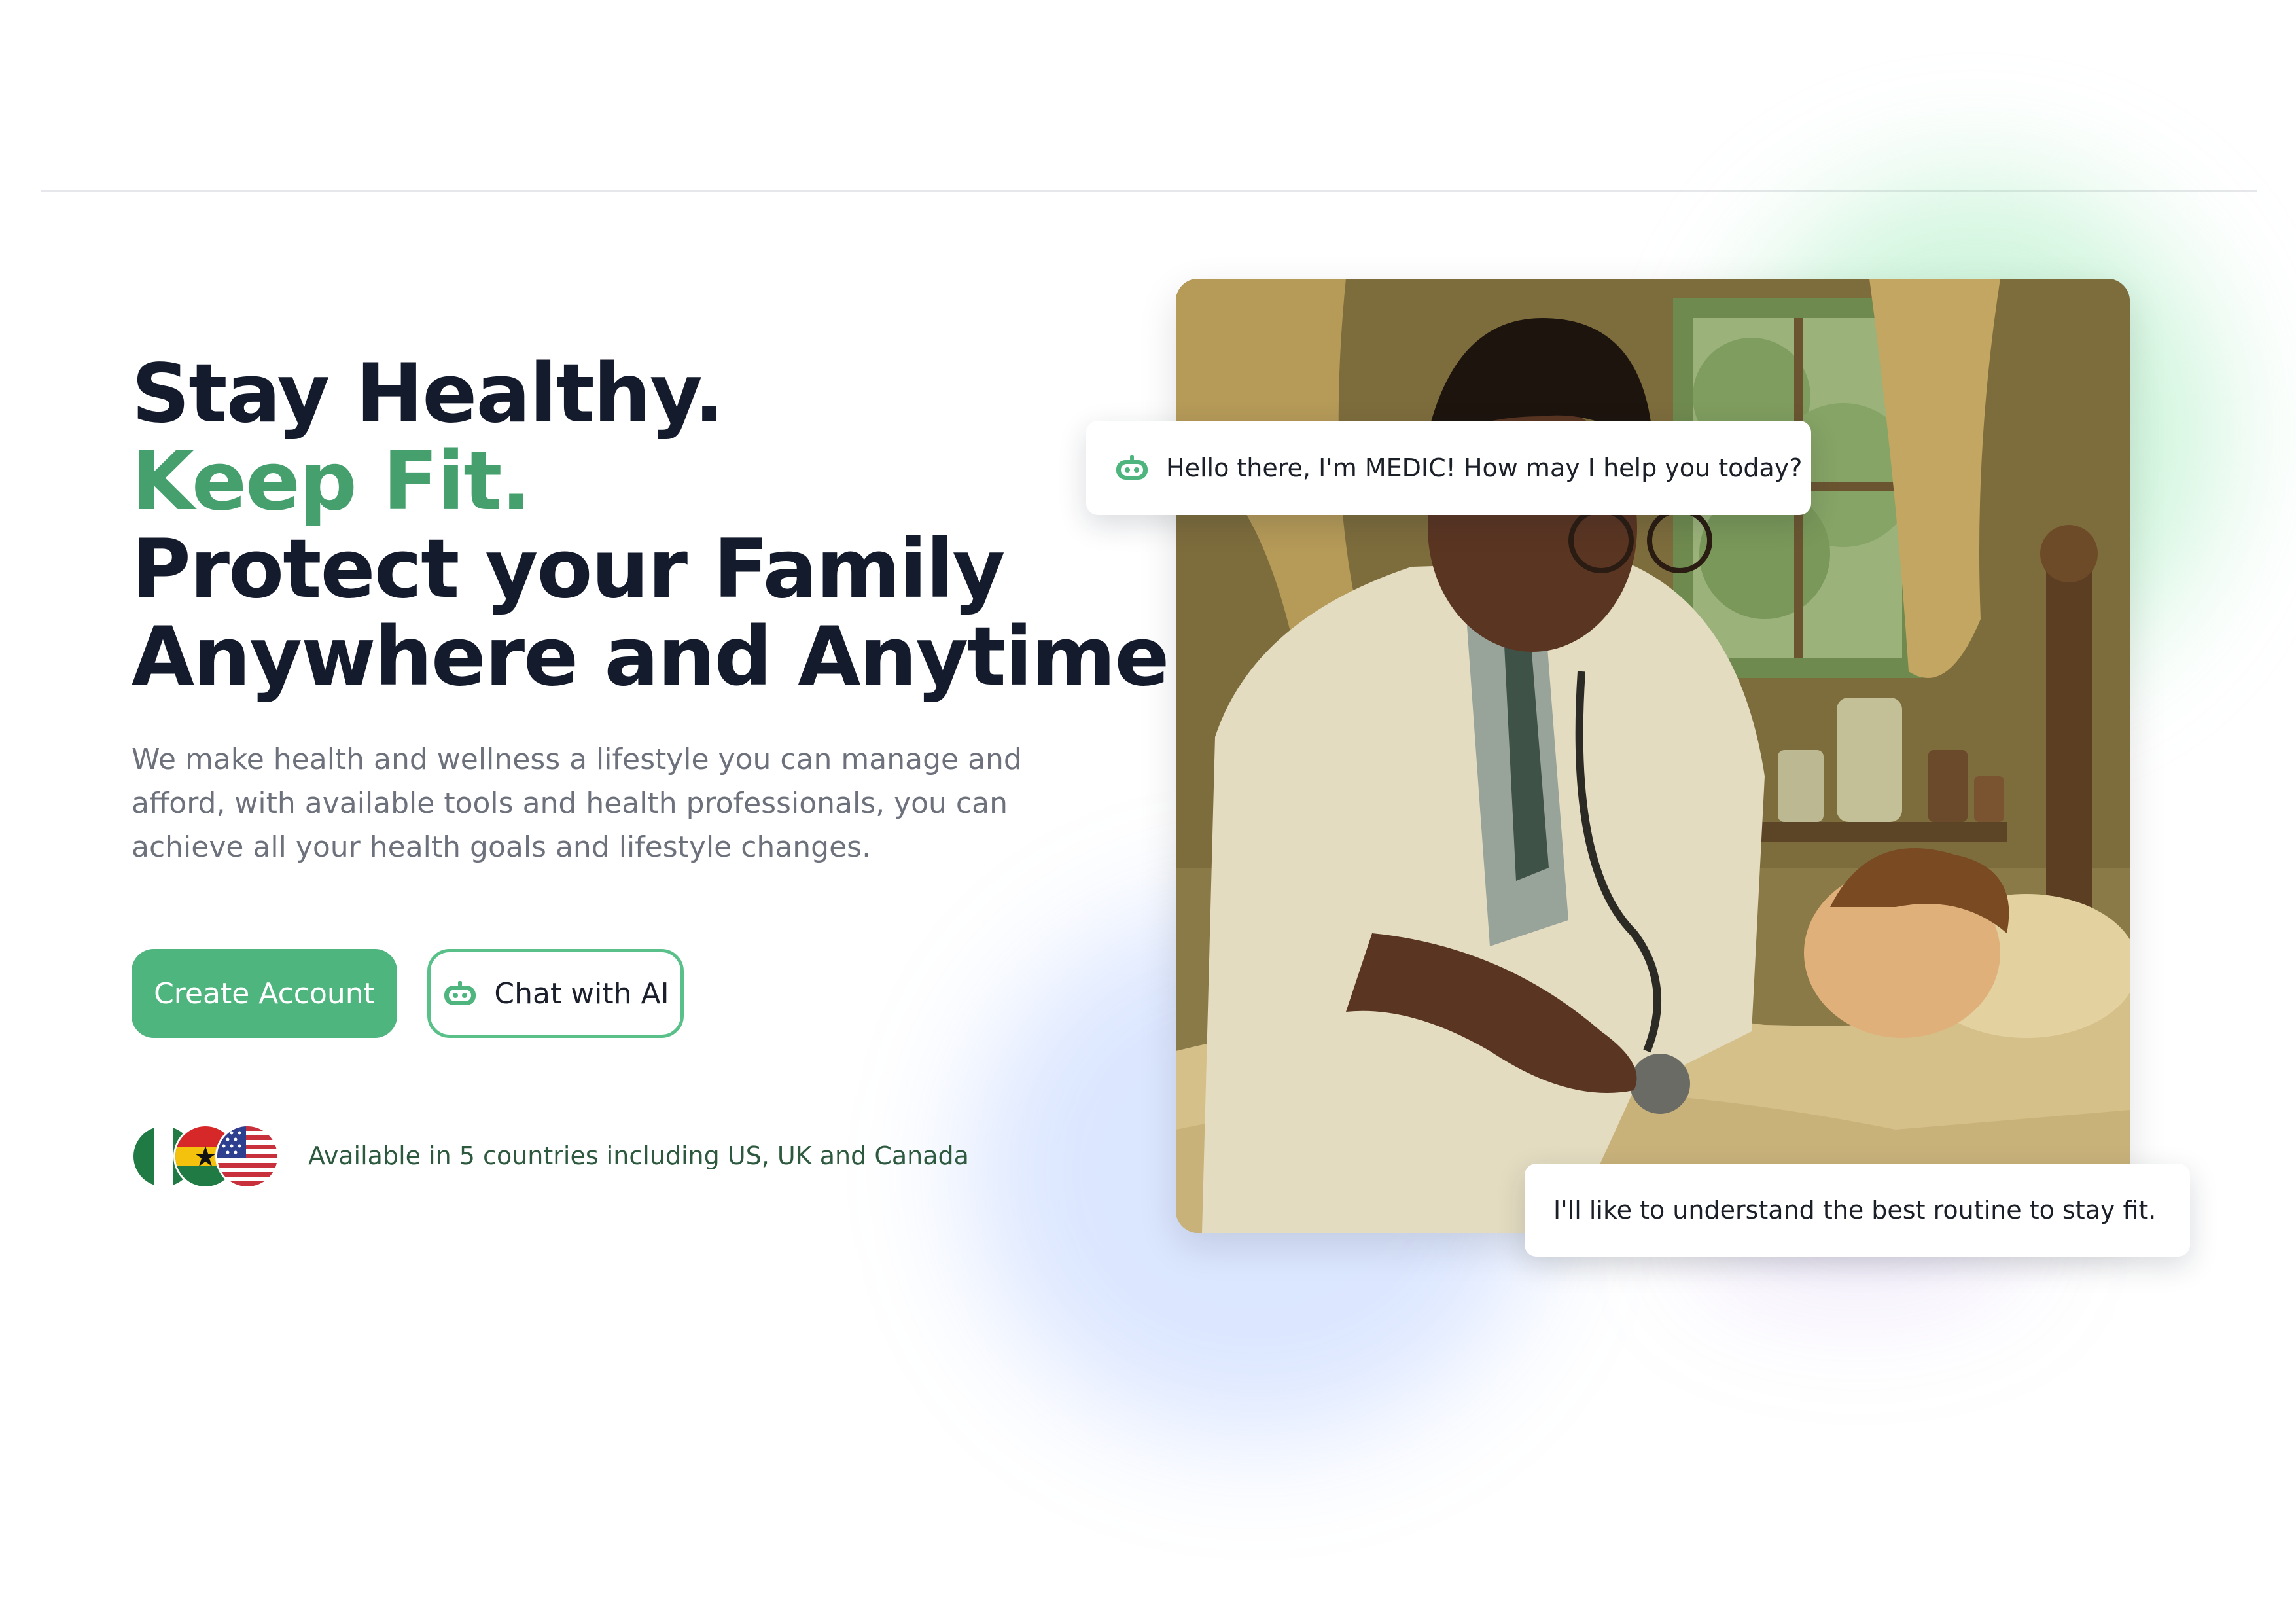 This screenshot has width=2296, height=1623. What do you see at coordinates (408, 993) in the screenshot?
I see `hero-actions: Create Account Chat with AI` at bounding box center [408, 993].